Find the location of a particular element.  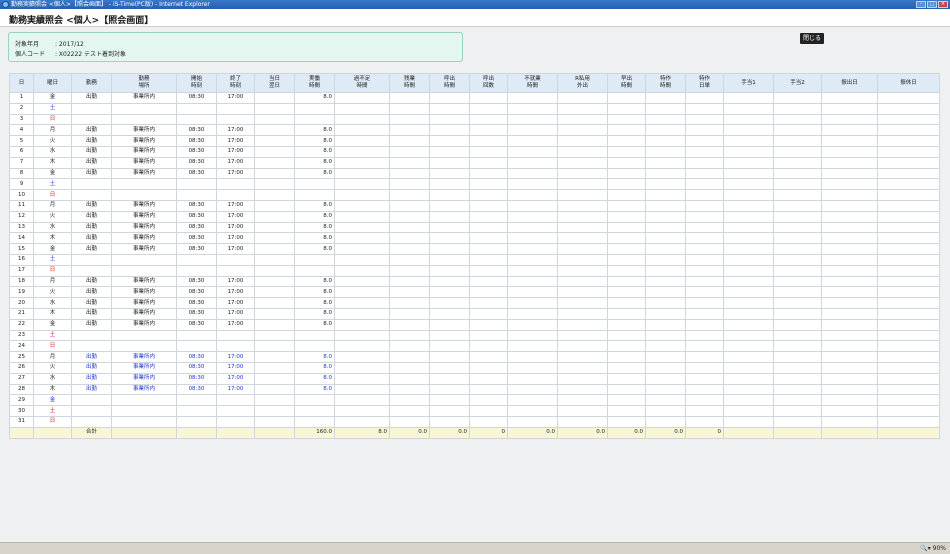

close-button: 閉じる is located at coordinates (812, 38).